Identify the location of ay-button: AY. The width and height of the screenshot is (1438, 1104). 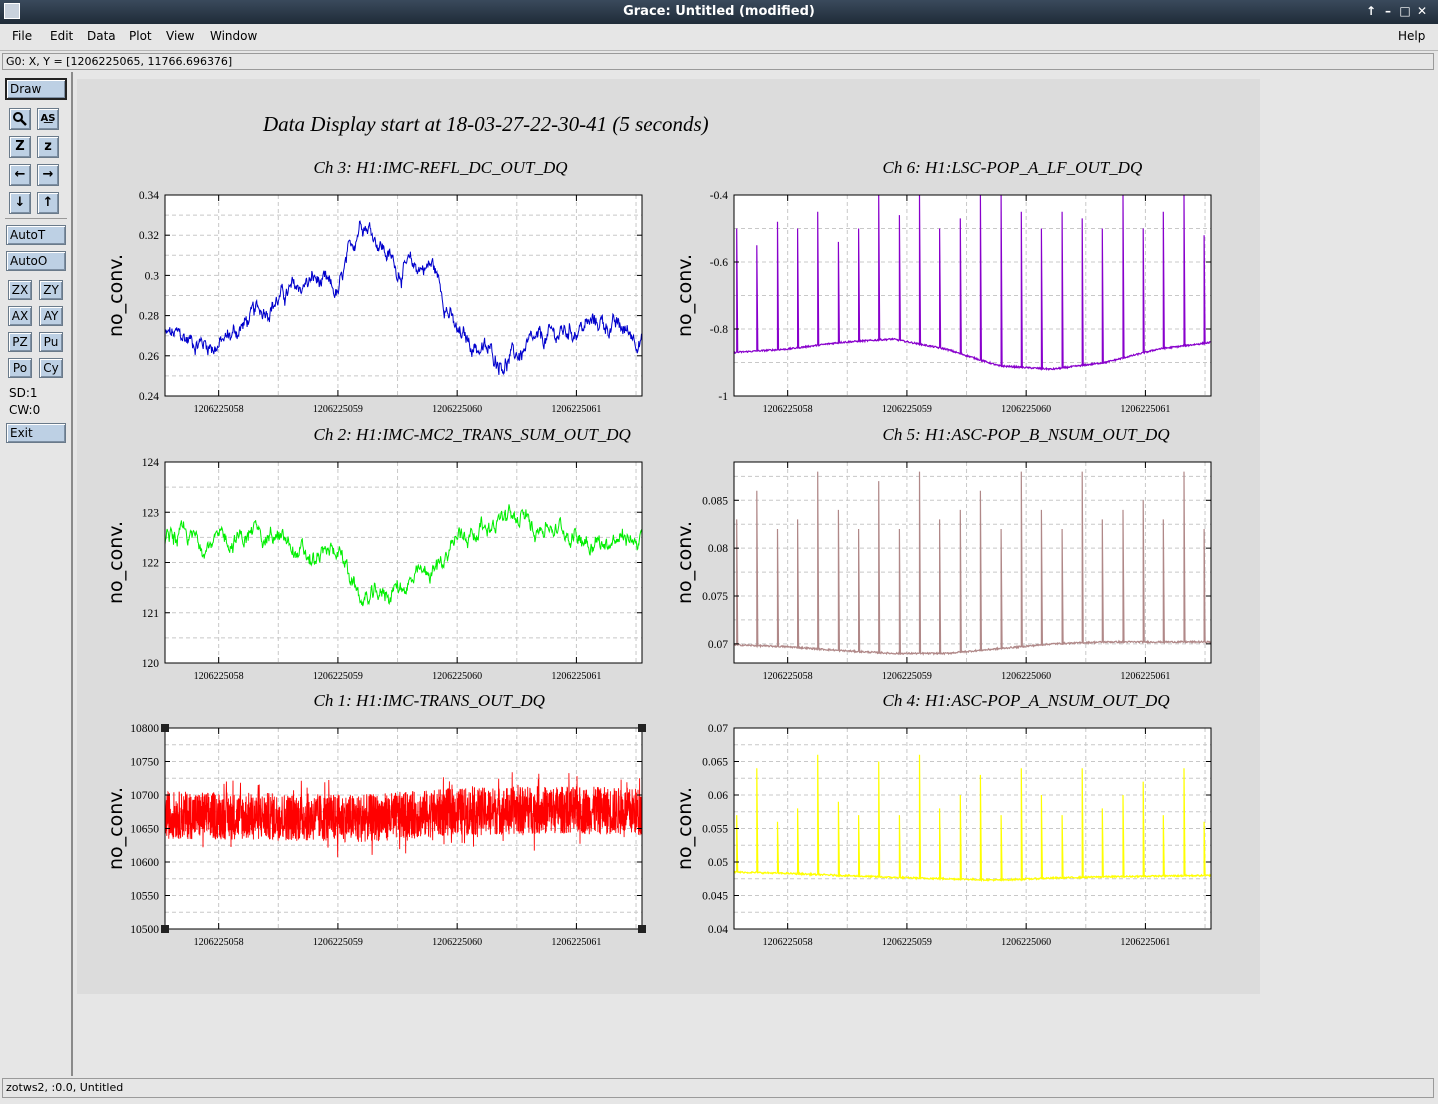
(51, 316).